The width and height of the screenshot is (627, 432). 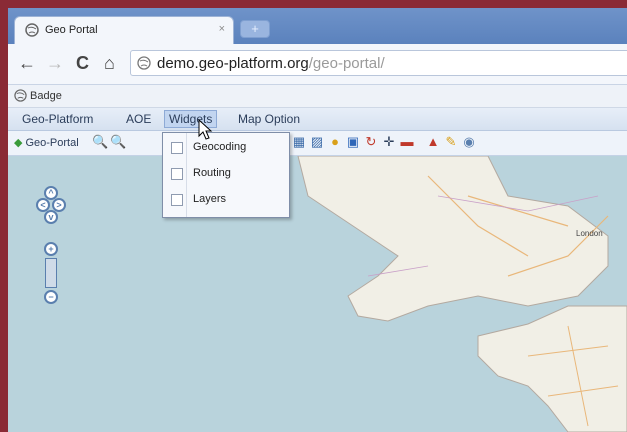 I want to click on geocoding-checkbox, so click(x=177, y=148).